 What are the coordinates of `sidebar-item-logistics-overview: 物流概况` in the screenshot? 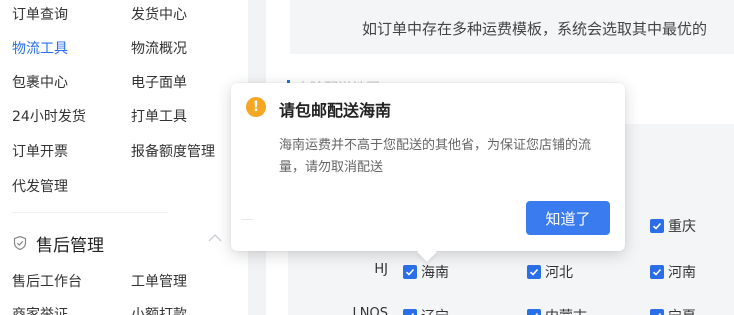 It's located at (159, 49).